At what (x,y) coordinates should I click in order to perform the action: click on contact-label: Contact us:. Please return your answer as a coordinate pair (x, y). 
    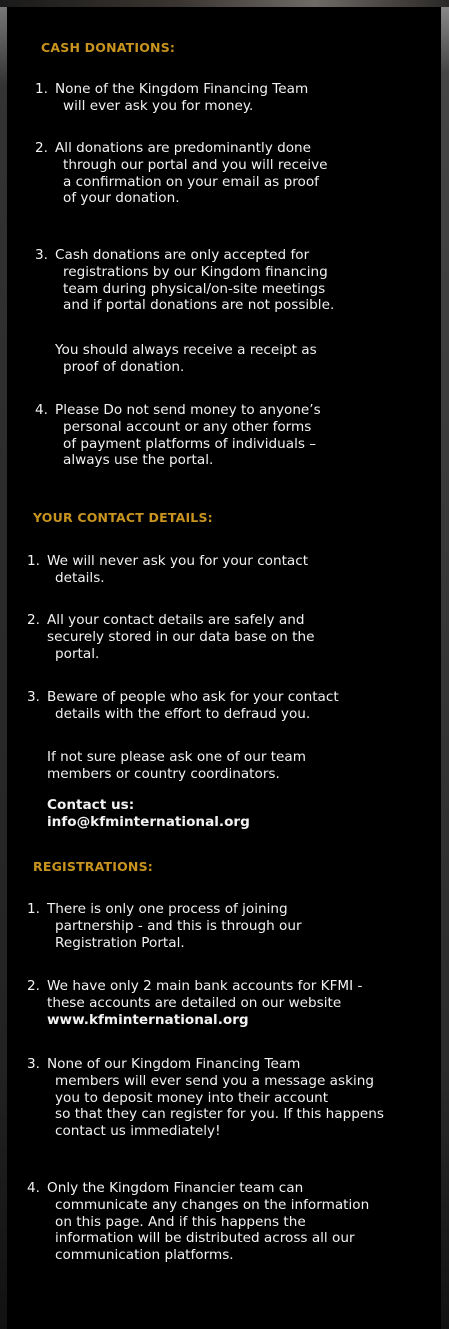
    Looking at the image, I should click on (91, 805).